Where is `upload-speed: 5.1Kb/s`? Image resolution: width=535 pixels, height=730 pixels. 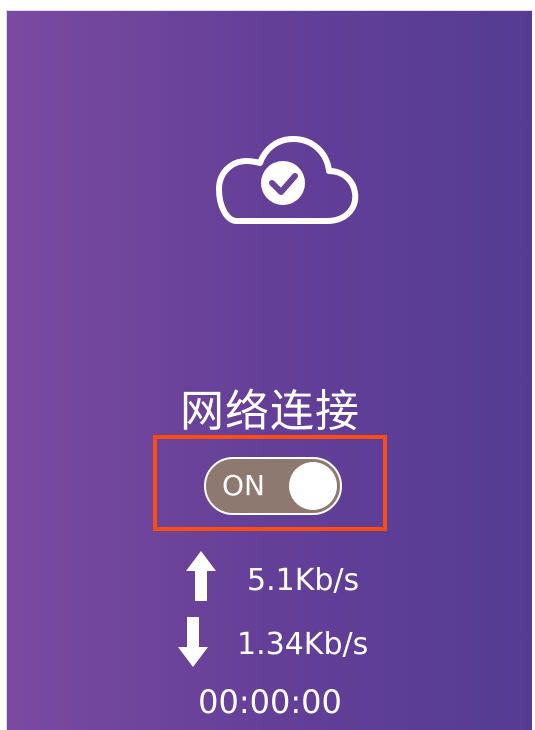 upload-speed: 5.1Kb/s is located at coordinates (303, 580).